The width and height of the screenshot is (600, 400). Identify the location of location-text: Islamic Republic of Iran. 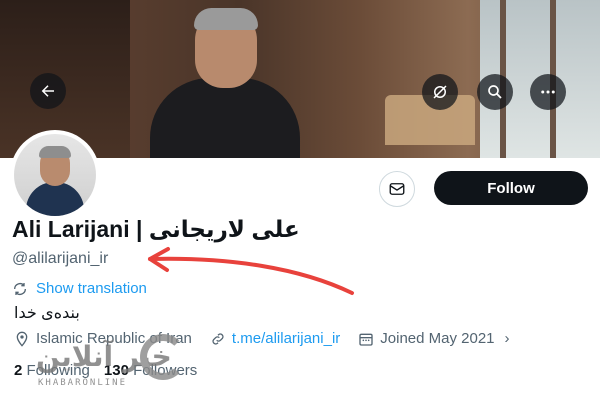
(114, 338).